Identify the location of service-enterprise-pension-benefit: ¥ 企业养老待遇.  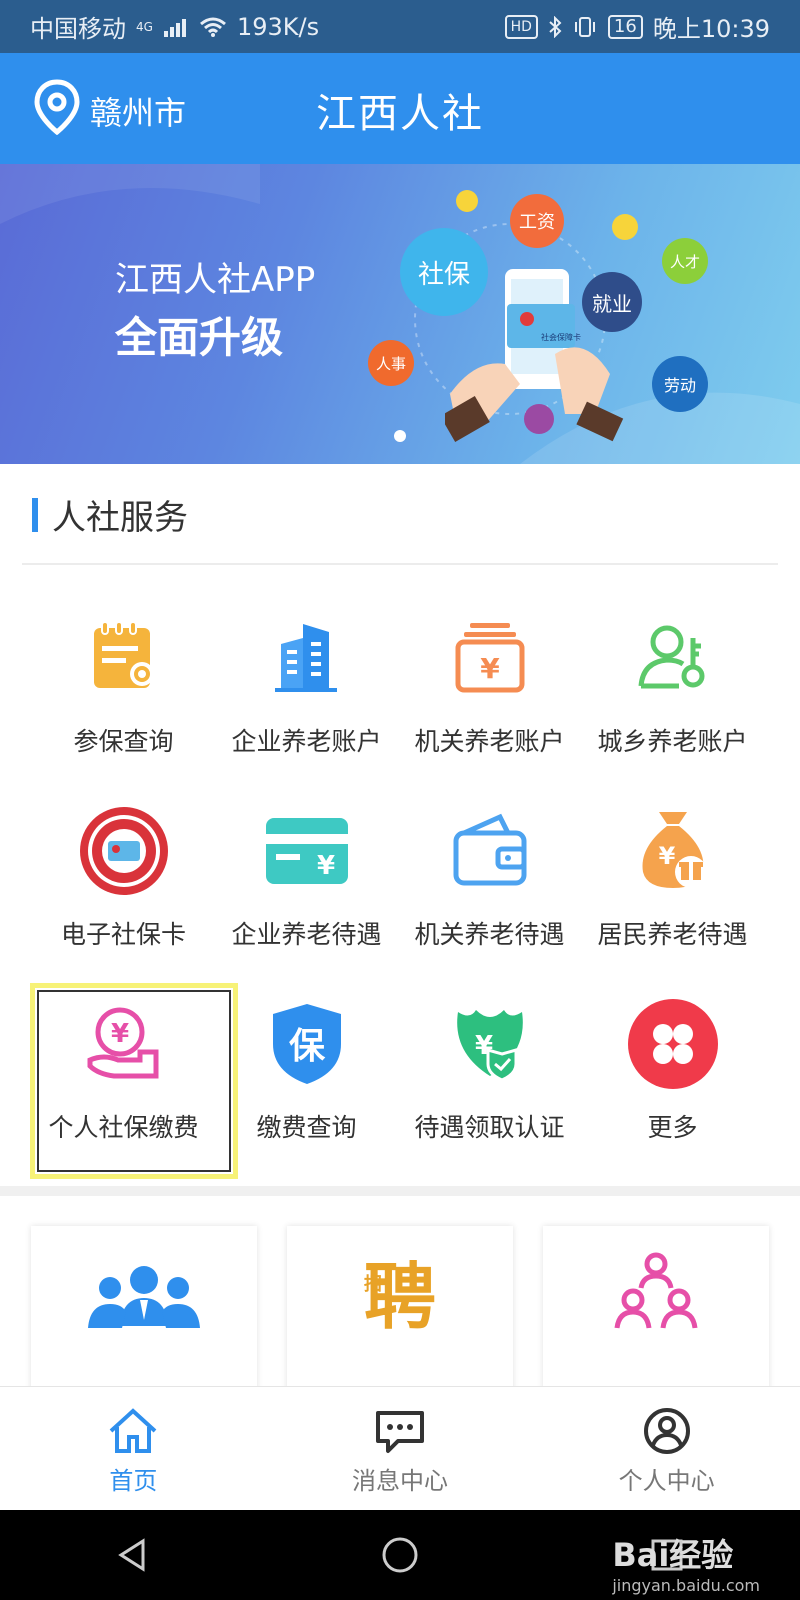
(306, 888).